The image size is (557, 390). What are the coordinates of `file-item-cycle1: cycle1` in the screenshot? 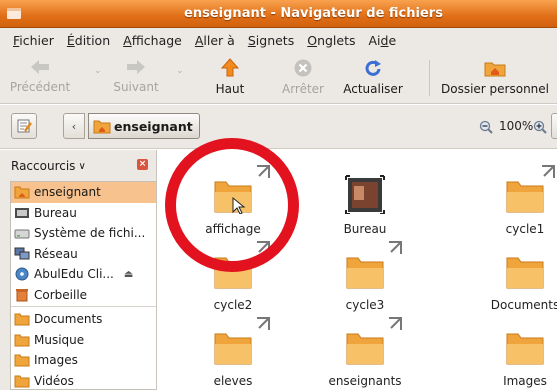 It's located at (513, 201).